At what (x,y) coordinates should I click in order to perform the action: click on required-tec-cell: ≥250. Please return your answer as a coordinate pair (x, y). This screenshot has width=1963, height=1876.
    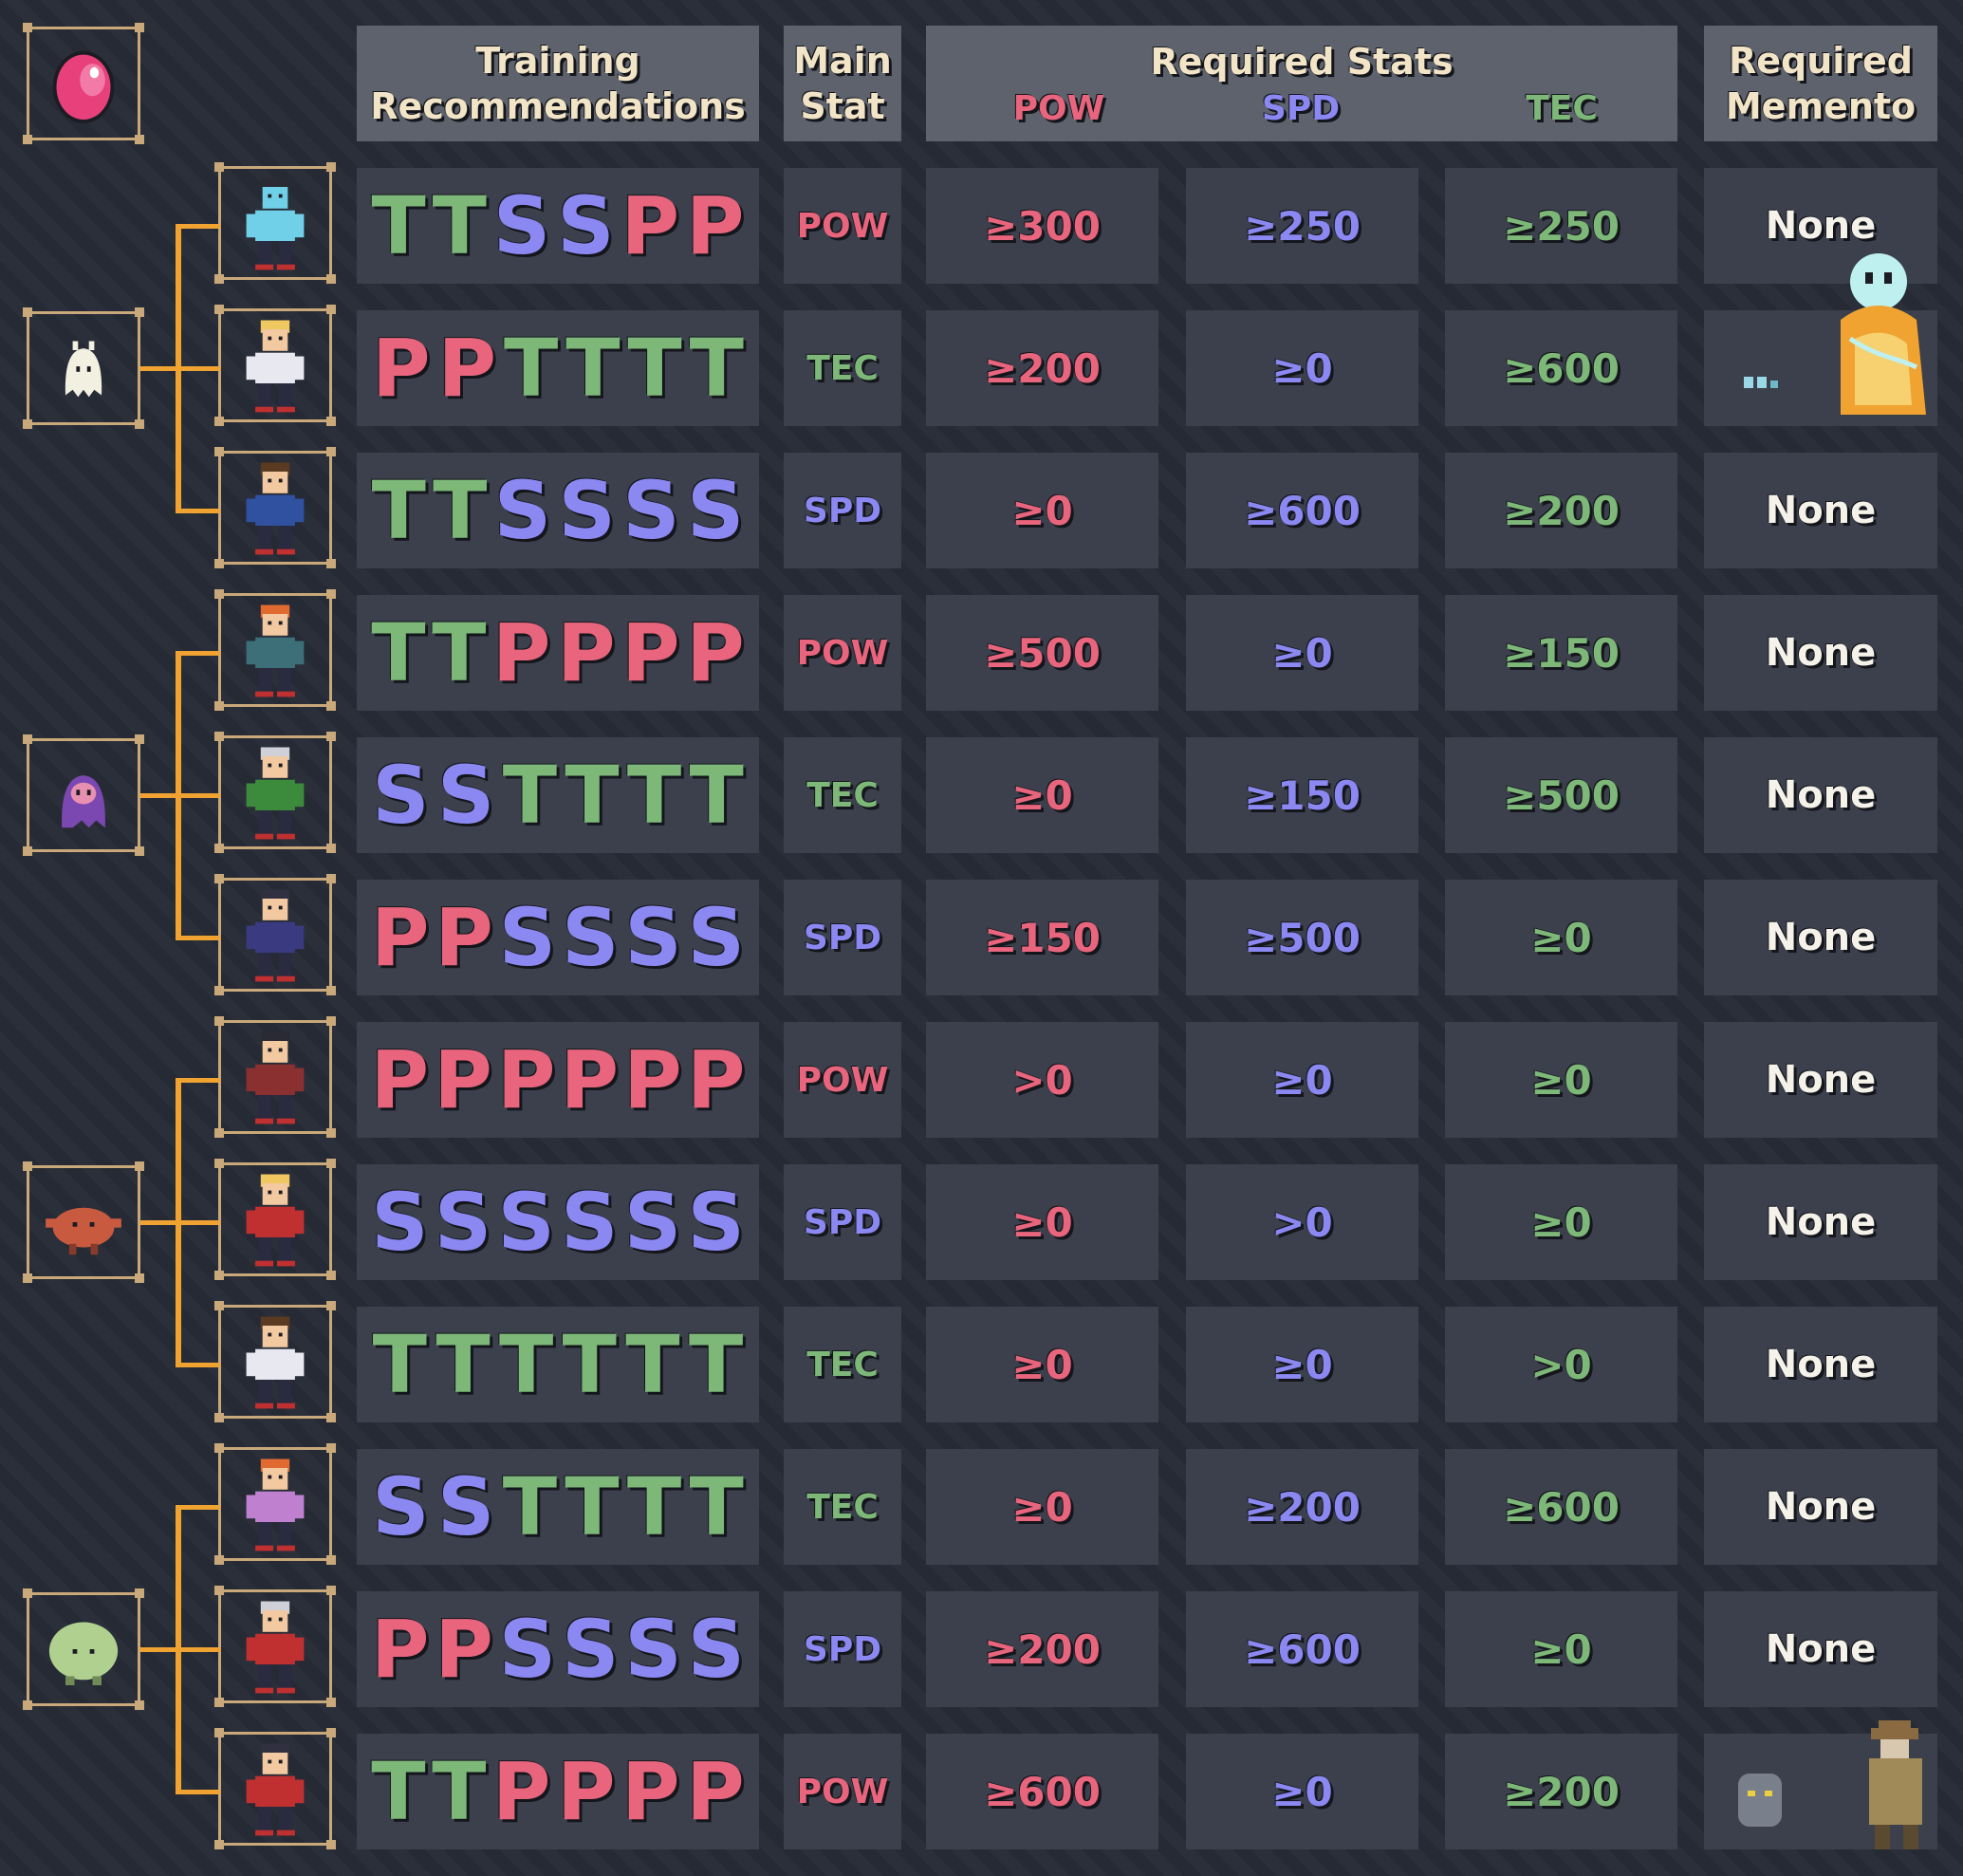
    Looking at the image, I should click on (1561, 226).